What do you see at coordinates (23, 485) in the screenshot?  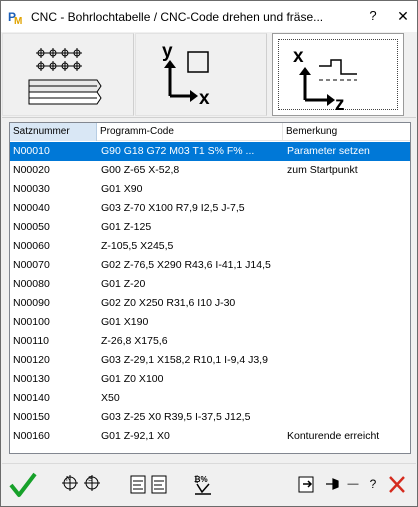 I see `ok-check-icon` at bounding box center [23, 485].